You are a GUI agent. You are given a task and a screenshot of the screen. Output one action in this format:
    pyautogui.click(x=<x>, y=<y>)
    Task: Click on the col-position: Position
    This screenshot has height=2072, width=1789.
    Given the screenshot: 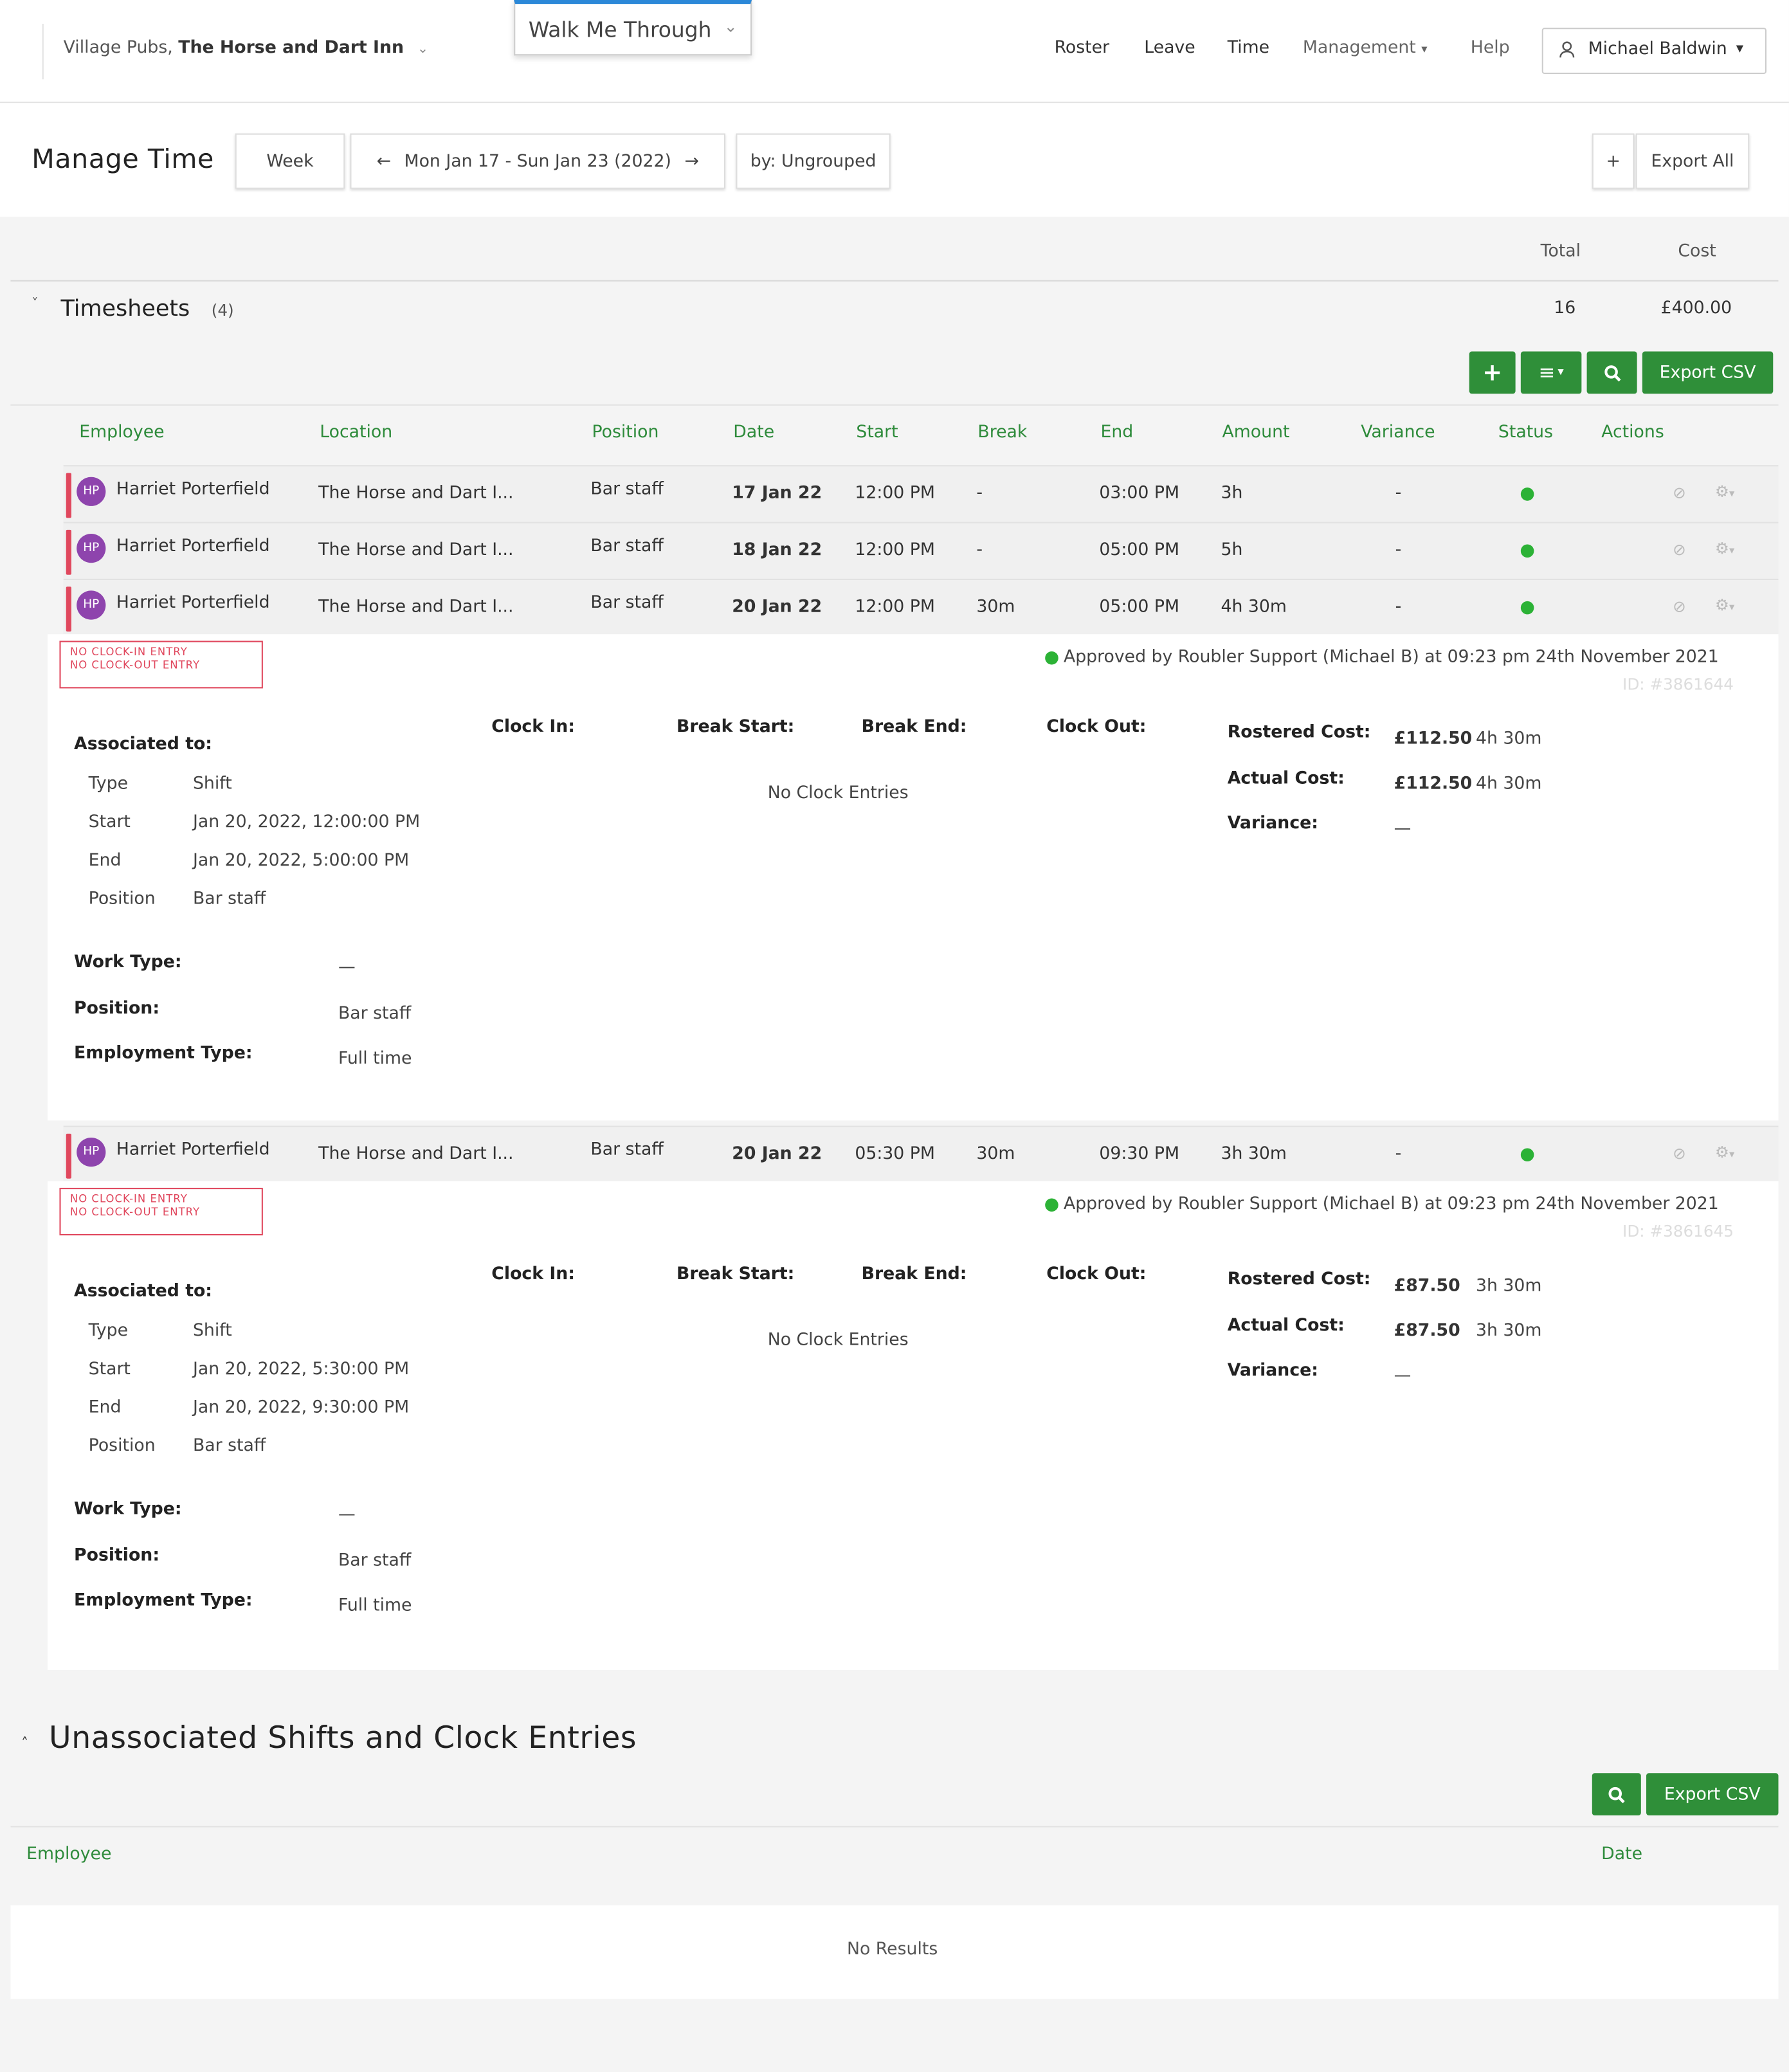 What is the action you would take?
    pyautogui.click(x=625, y=432)
    